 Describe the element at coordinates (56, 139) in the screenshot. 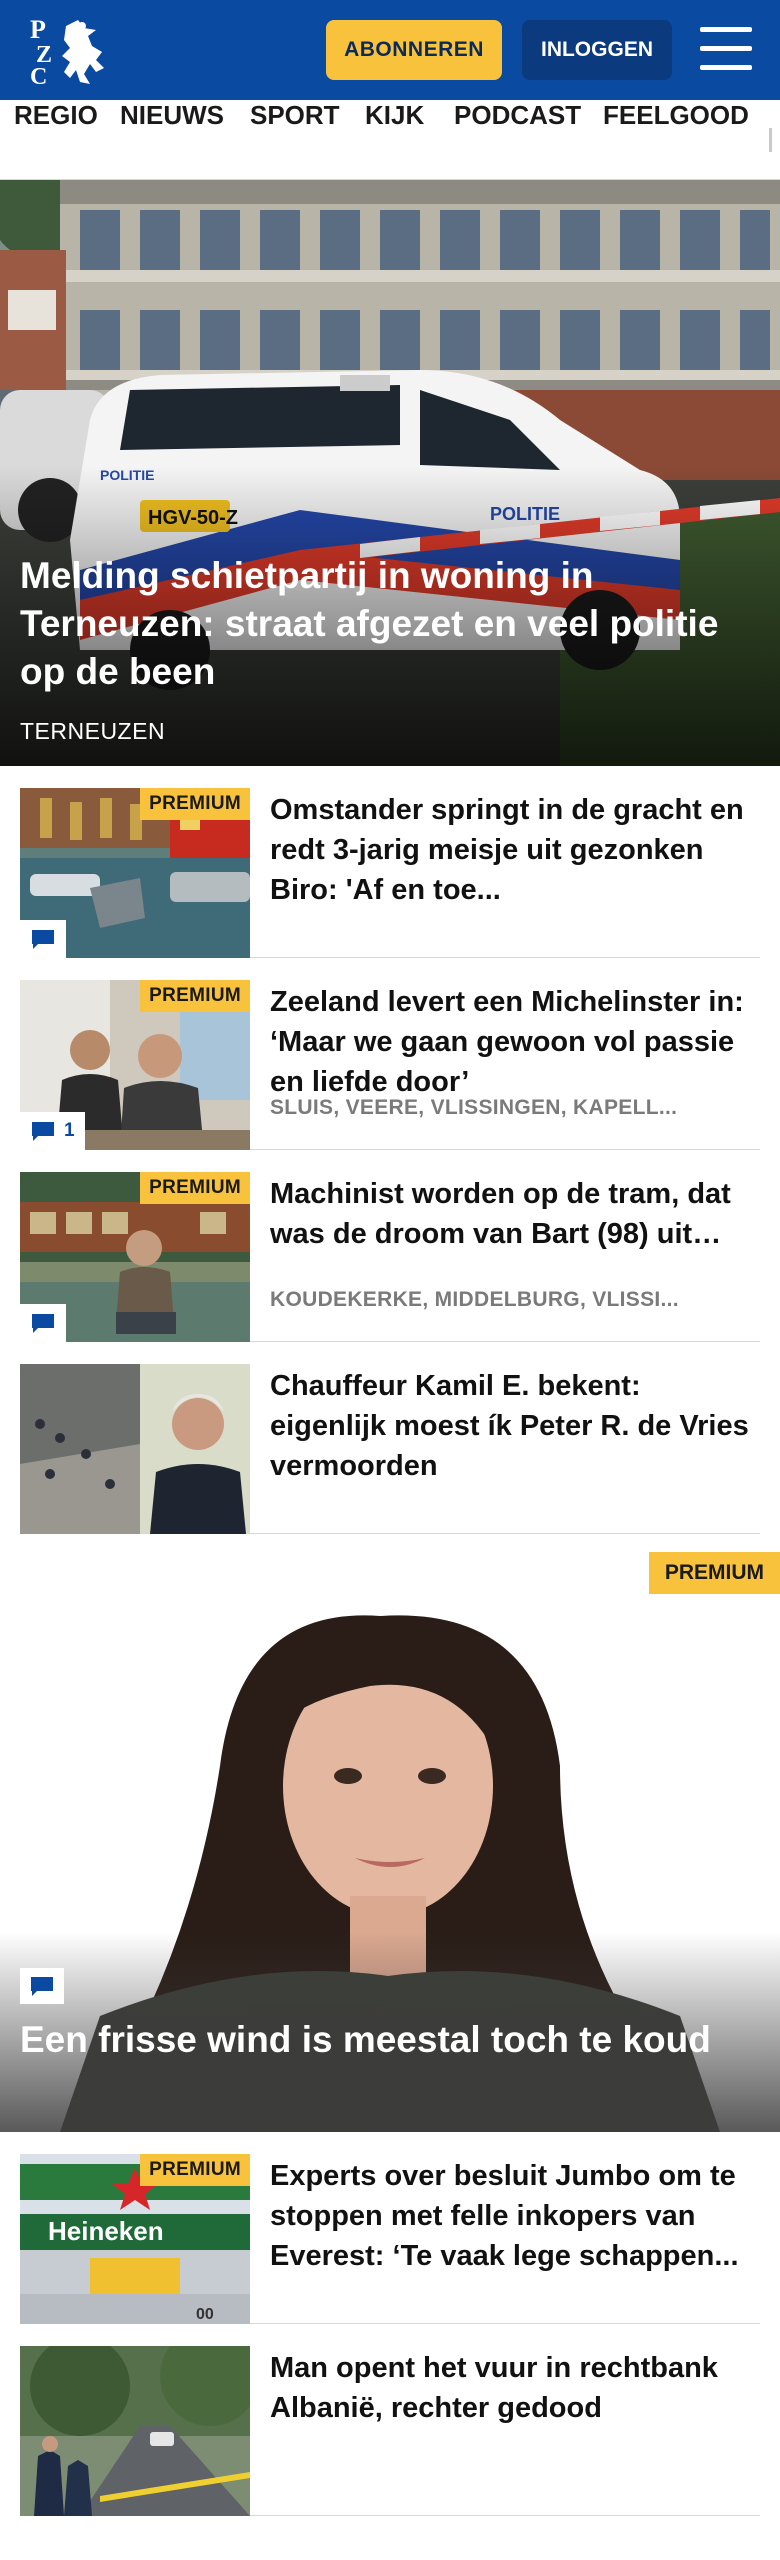

I see `nav-item-regio: REGIO` at that location.